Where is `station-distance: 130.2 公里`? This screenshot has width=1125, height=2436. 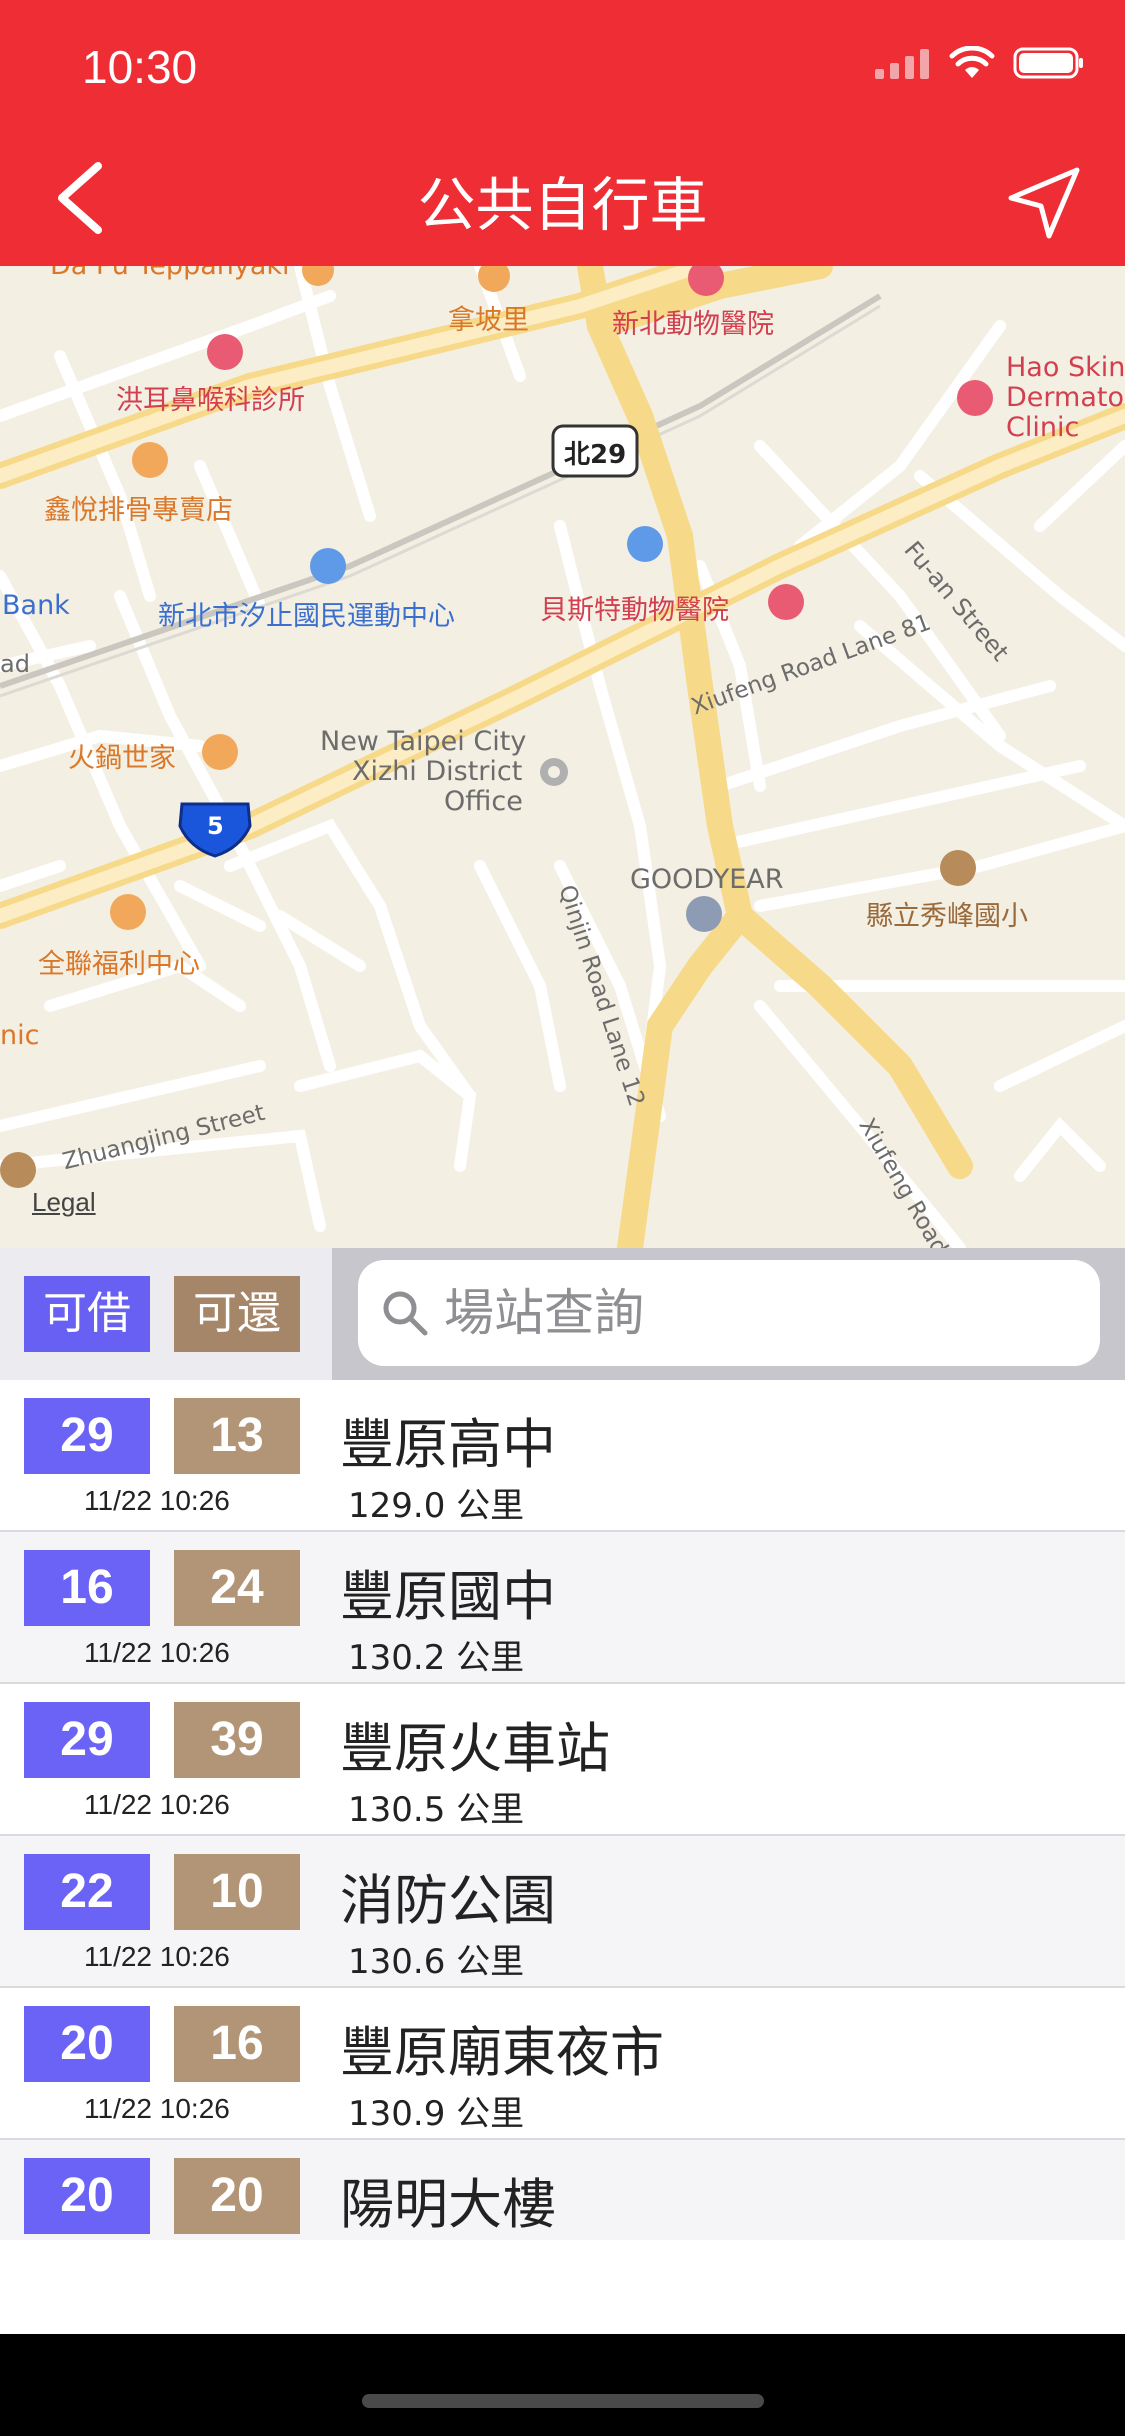 station-distance: 130.2 公里 is located at coordinates (436, 1658).